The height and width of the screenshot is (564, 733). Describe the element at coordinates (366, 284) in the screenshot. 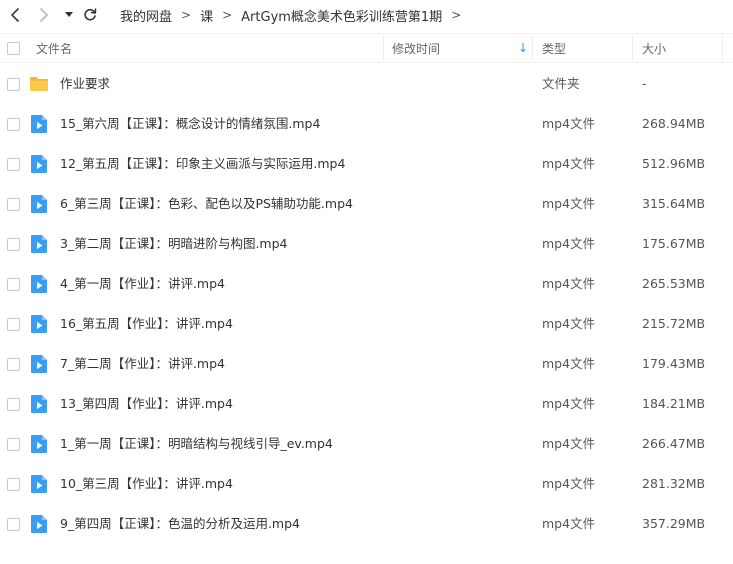

I see `file-row: 4_第一周【作业】：讲评.mp4 mp4文件 265.53MB` at that location.